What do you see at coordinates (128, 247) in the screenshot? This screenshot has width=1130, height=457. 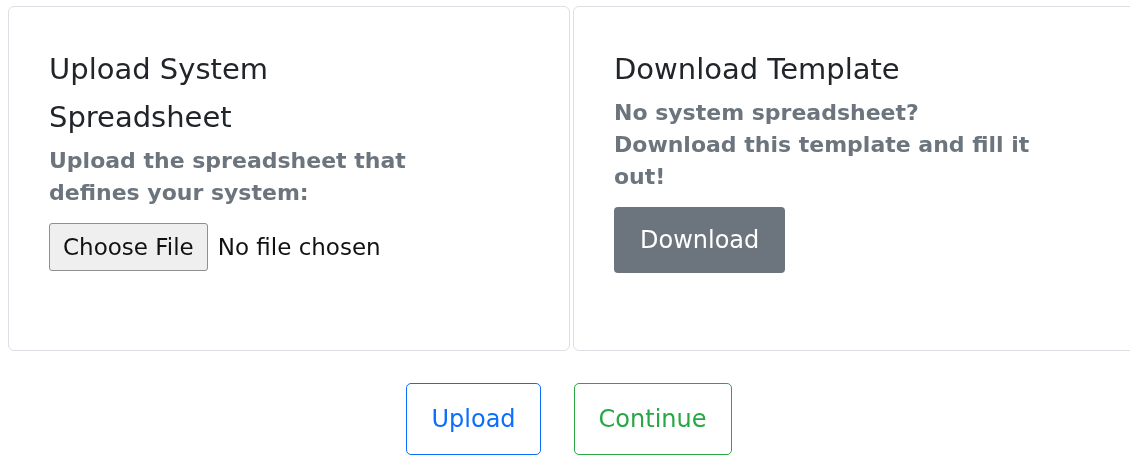 I see `choose-file-button: Choose File` at bounding box center [128, 247].